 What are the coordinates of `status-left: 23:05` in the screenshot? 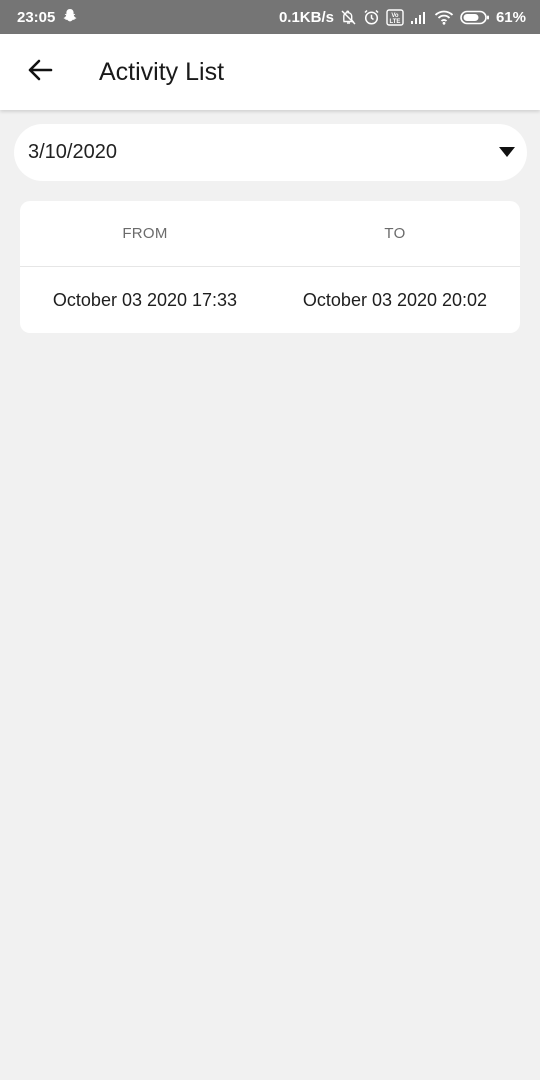 It's located at (47, 17).